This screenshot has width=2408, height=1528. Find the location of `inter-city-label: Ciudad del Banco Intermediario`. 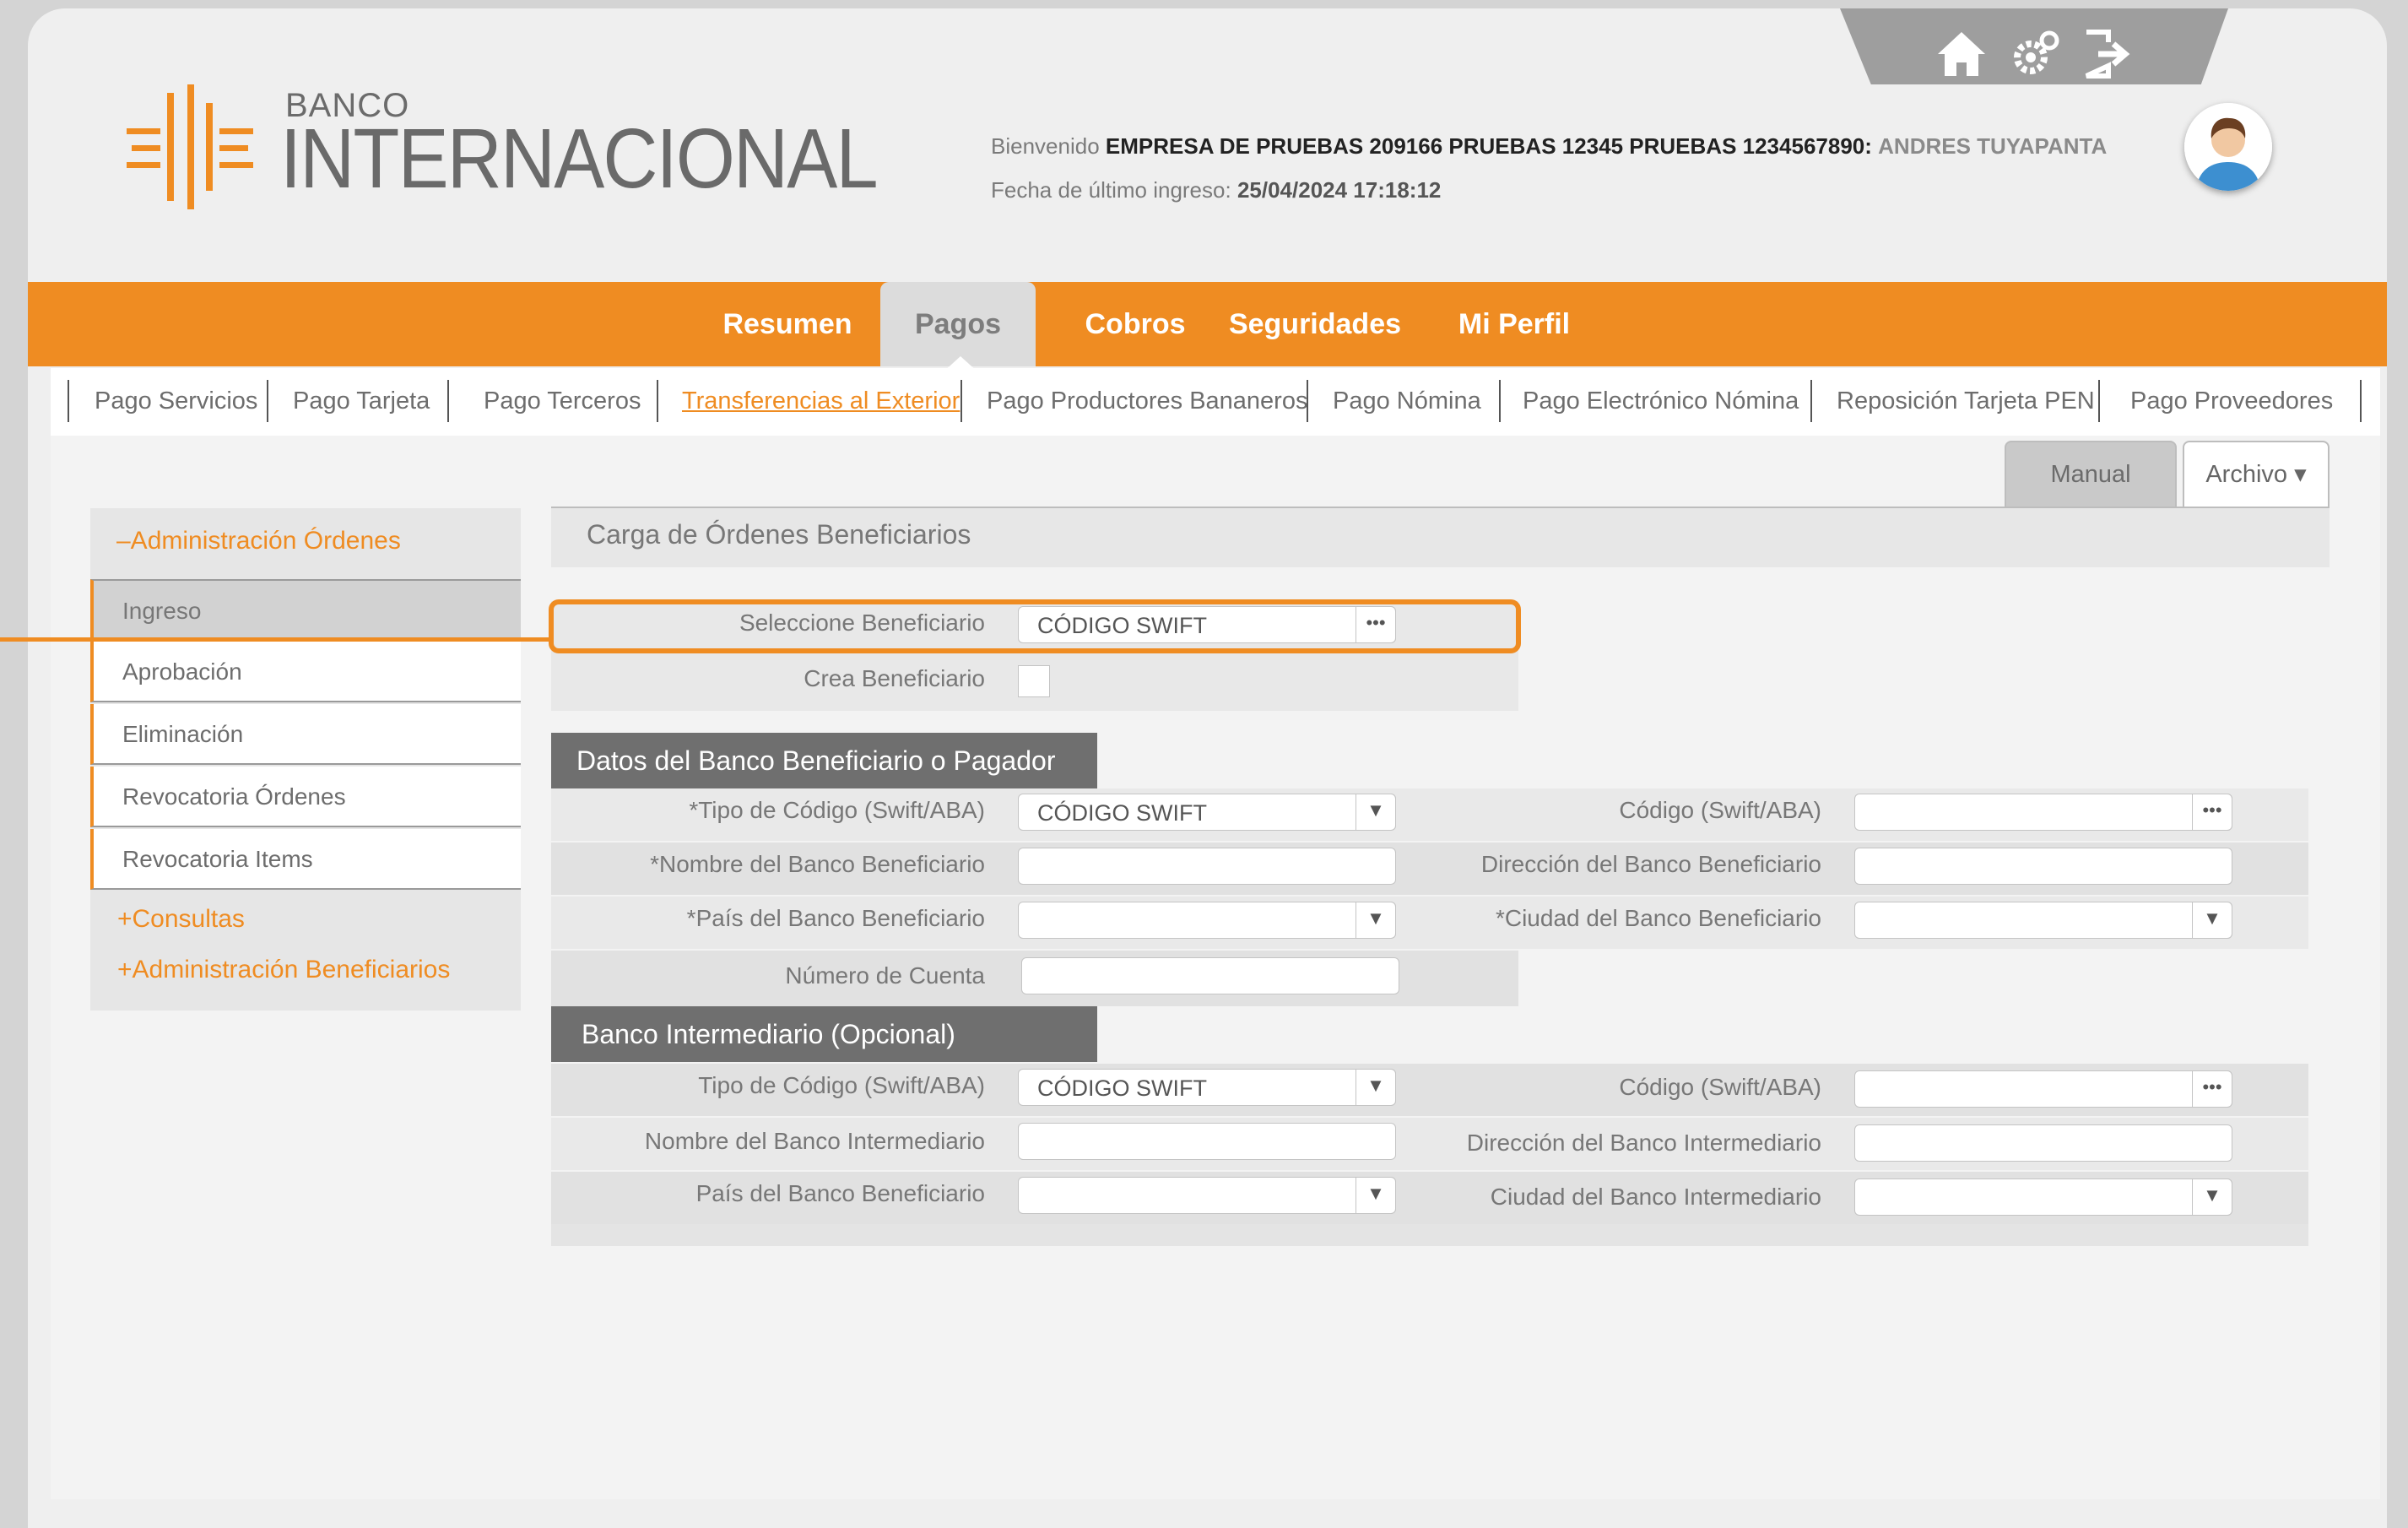

inter-city-label: Ciudad del Banco Intermediario is located at coordinates (1655, 1197).